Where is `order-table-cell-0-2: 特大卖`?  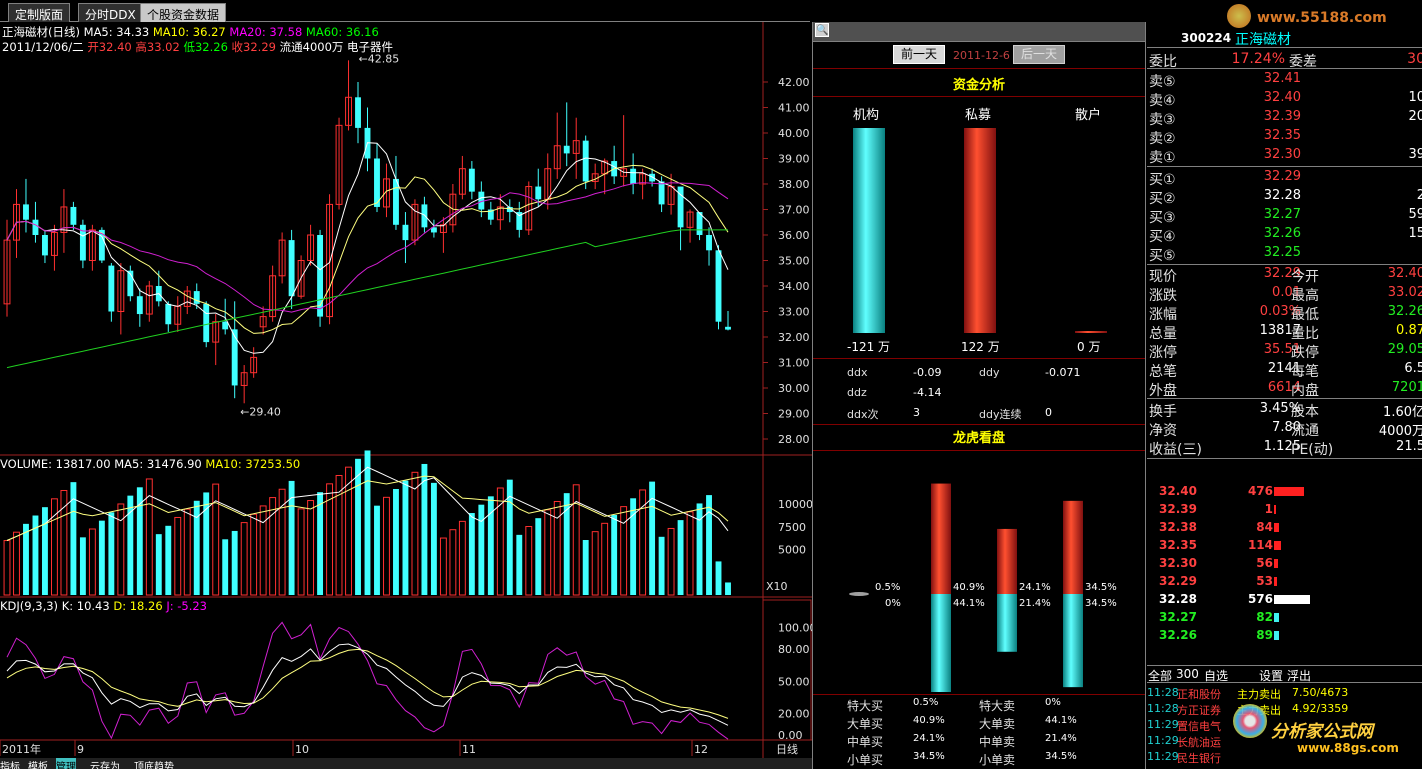
order-table-cell-0-2: 特大卖 is located at coordinates (997, 706).